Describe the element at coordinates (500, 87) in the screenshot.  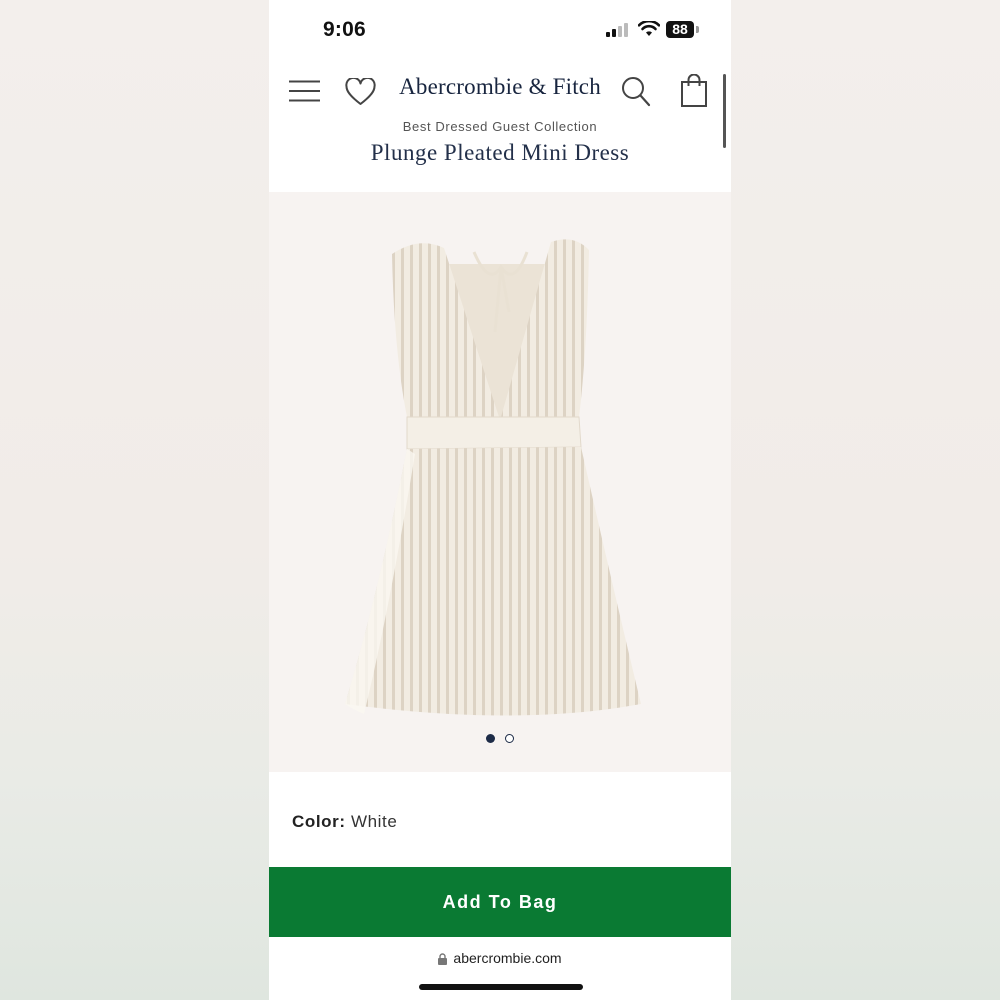
I see `brand-logo: Abercrombie & Fitch` at that location.